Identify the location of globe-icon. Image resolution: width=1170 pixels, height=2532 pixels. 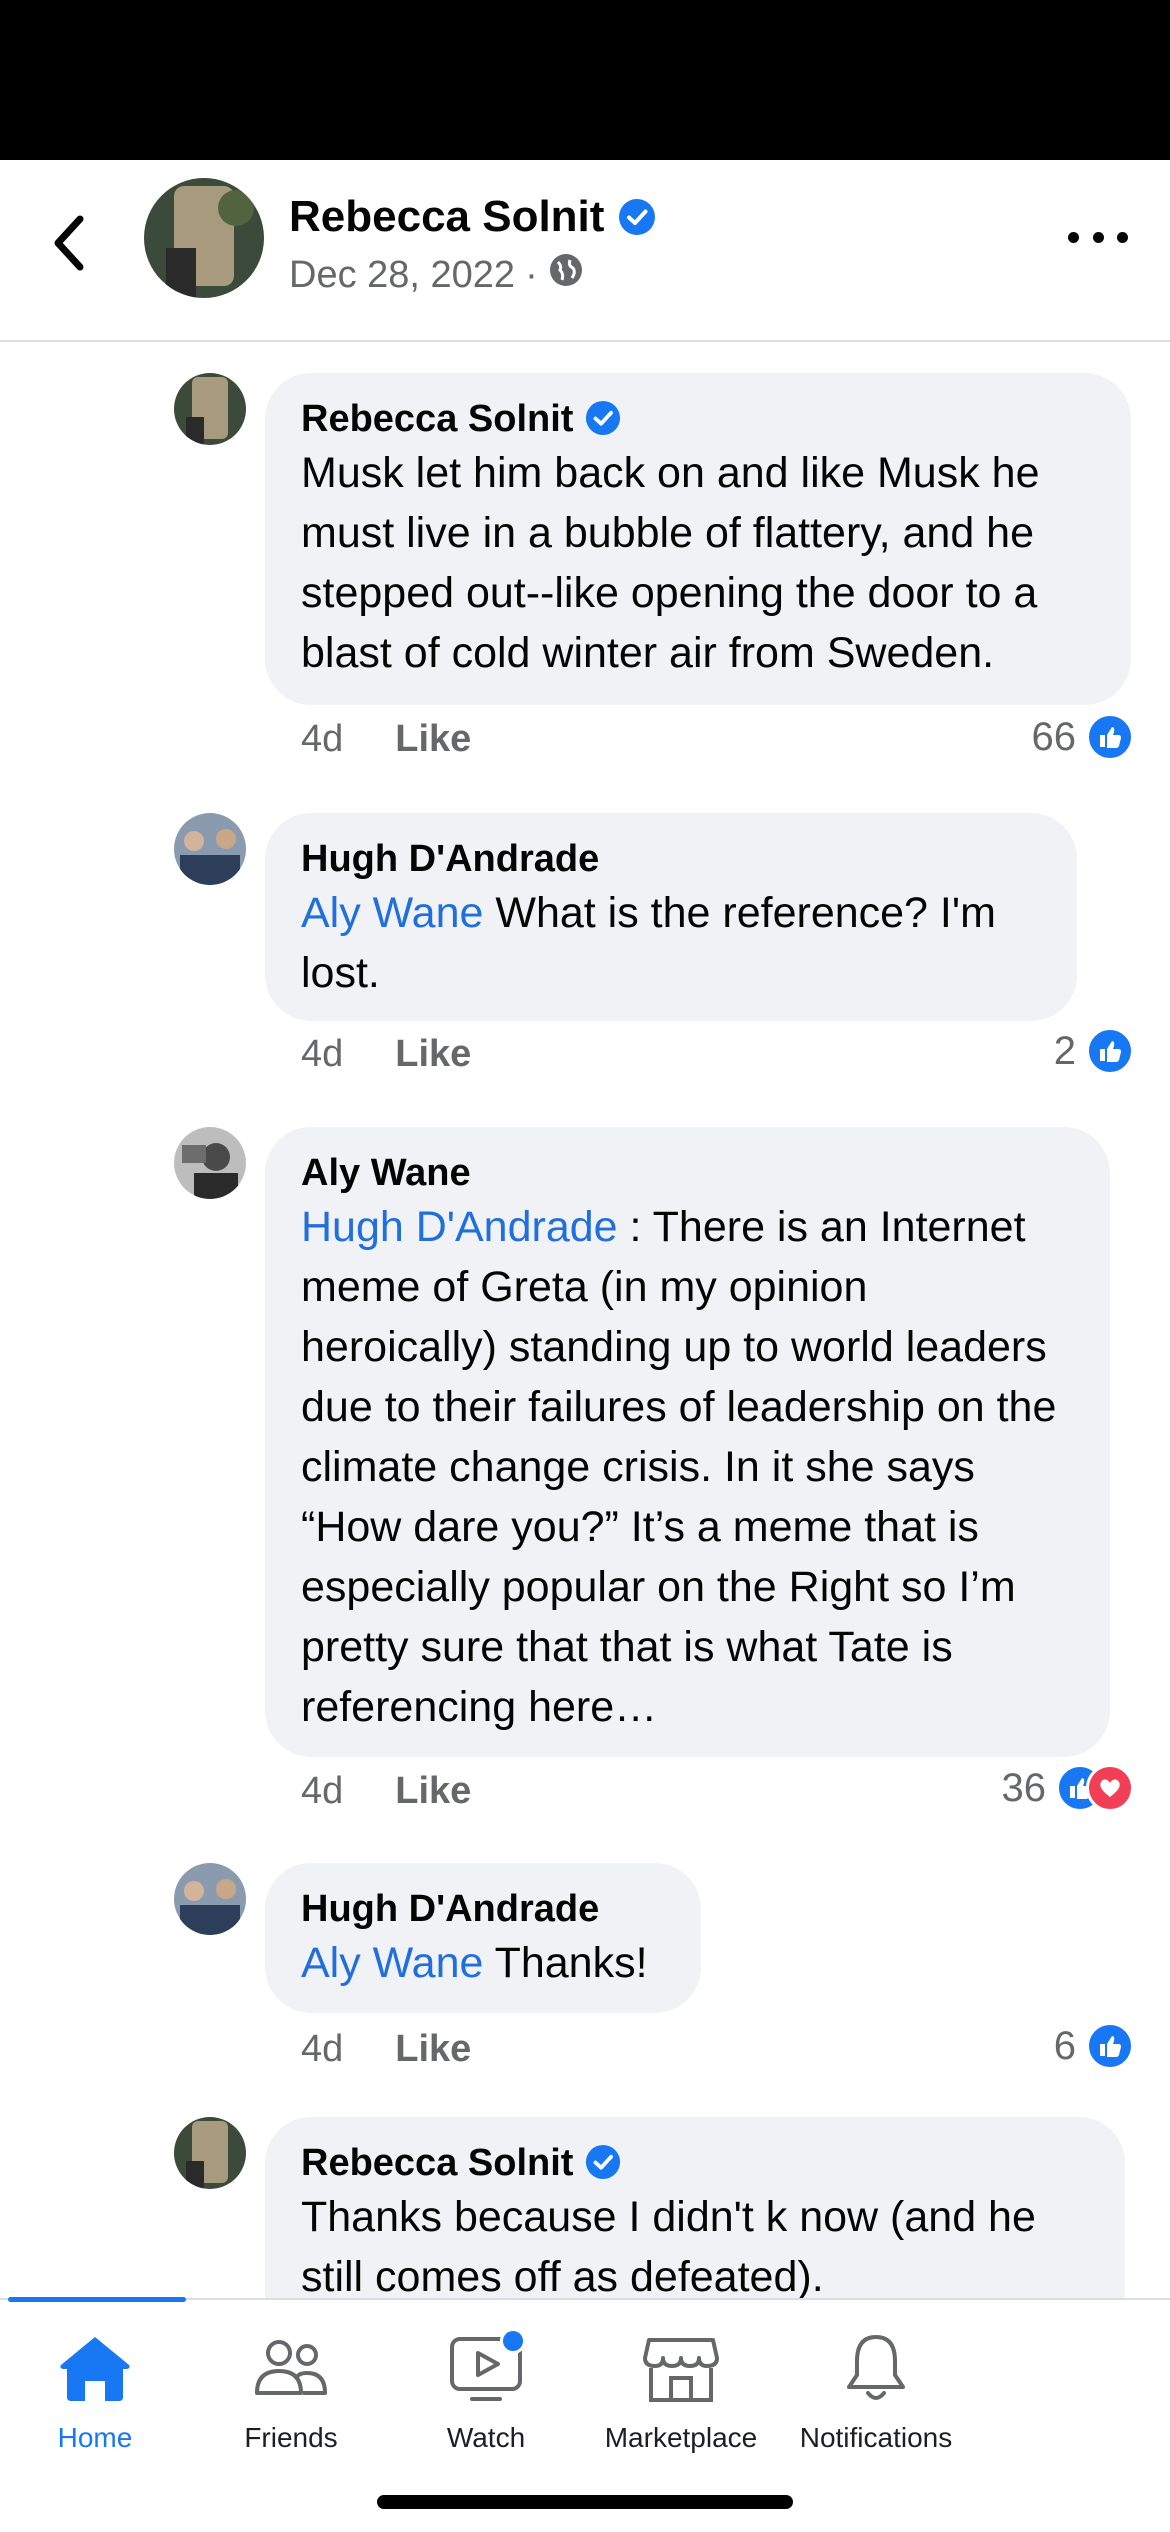
(566, 275).